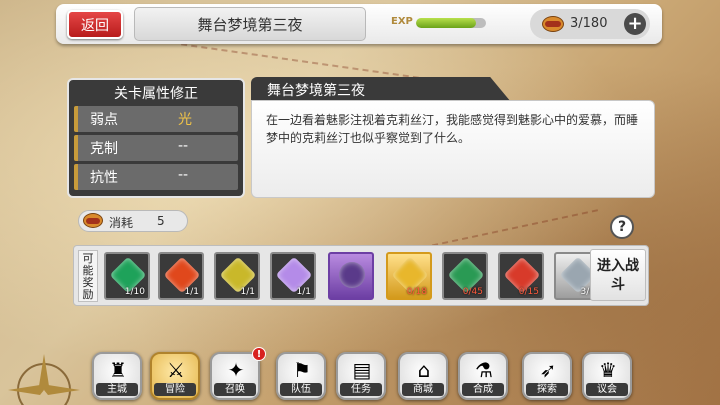  I want to click on nav-button-shop-tent: ⌂ 商城, so click(423, 376).